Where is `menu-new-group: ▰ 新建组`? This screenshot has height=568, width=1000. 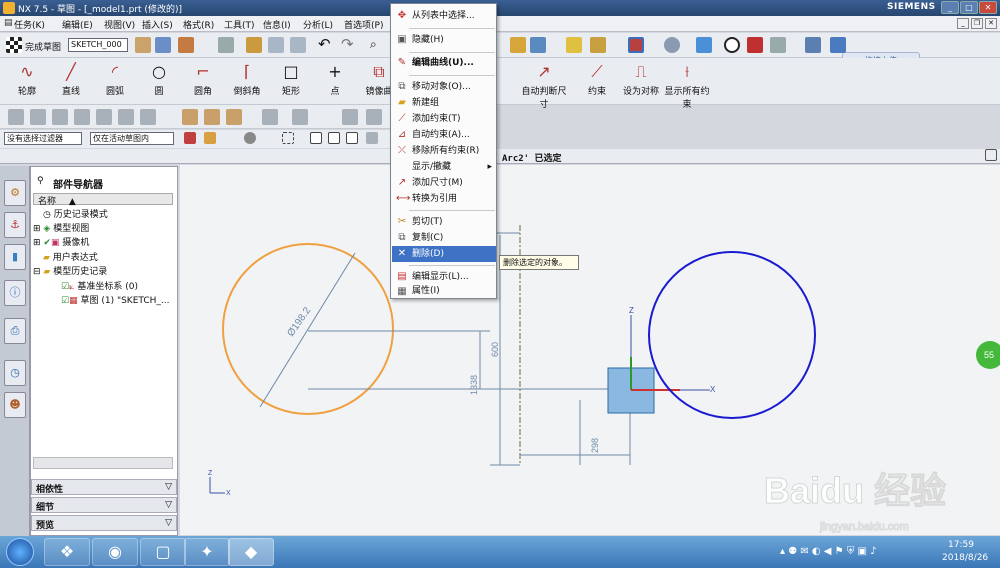
menu-new-group: ▰ 新建组 is located at coordinates (444, 103).